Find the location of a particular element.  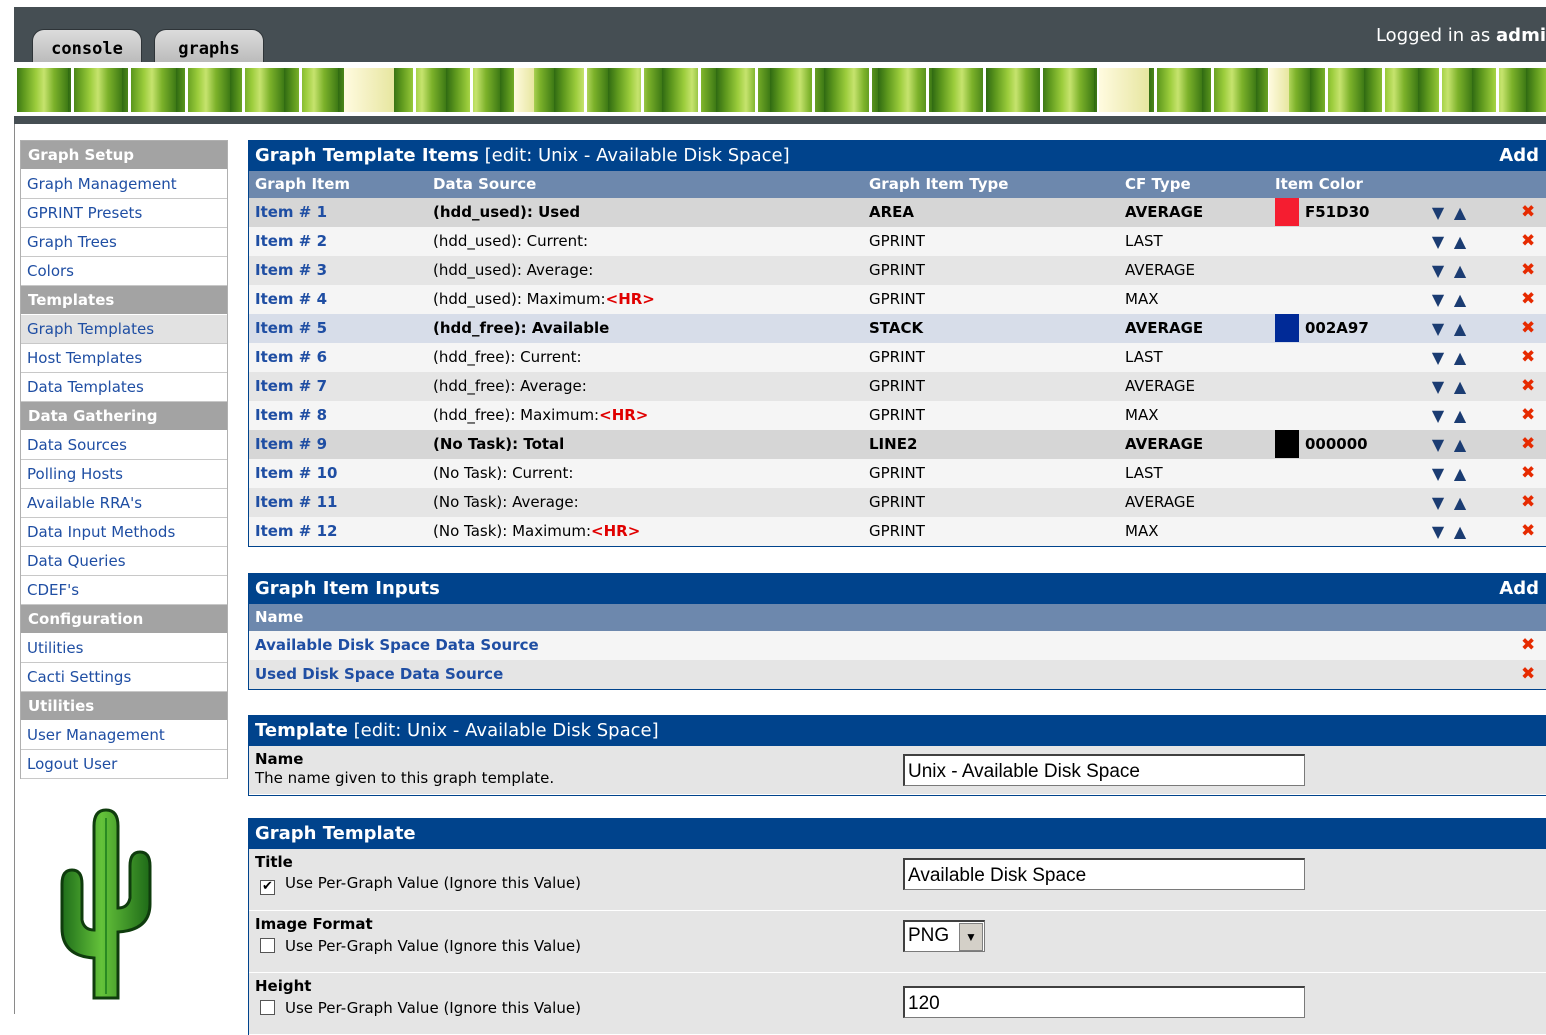

item-link: Item # 1 is located at coordinates (291, 212).